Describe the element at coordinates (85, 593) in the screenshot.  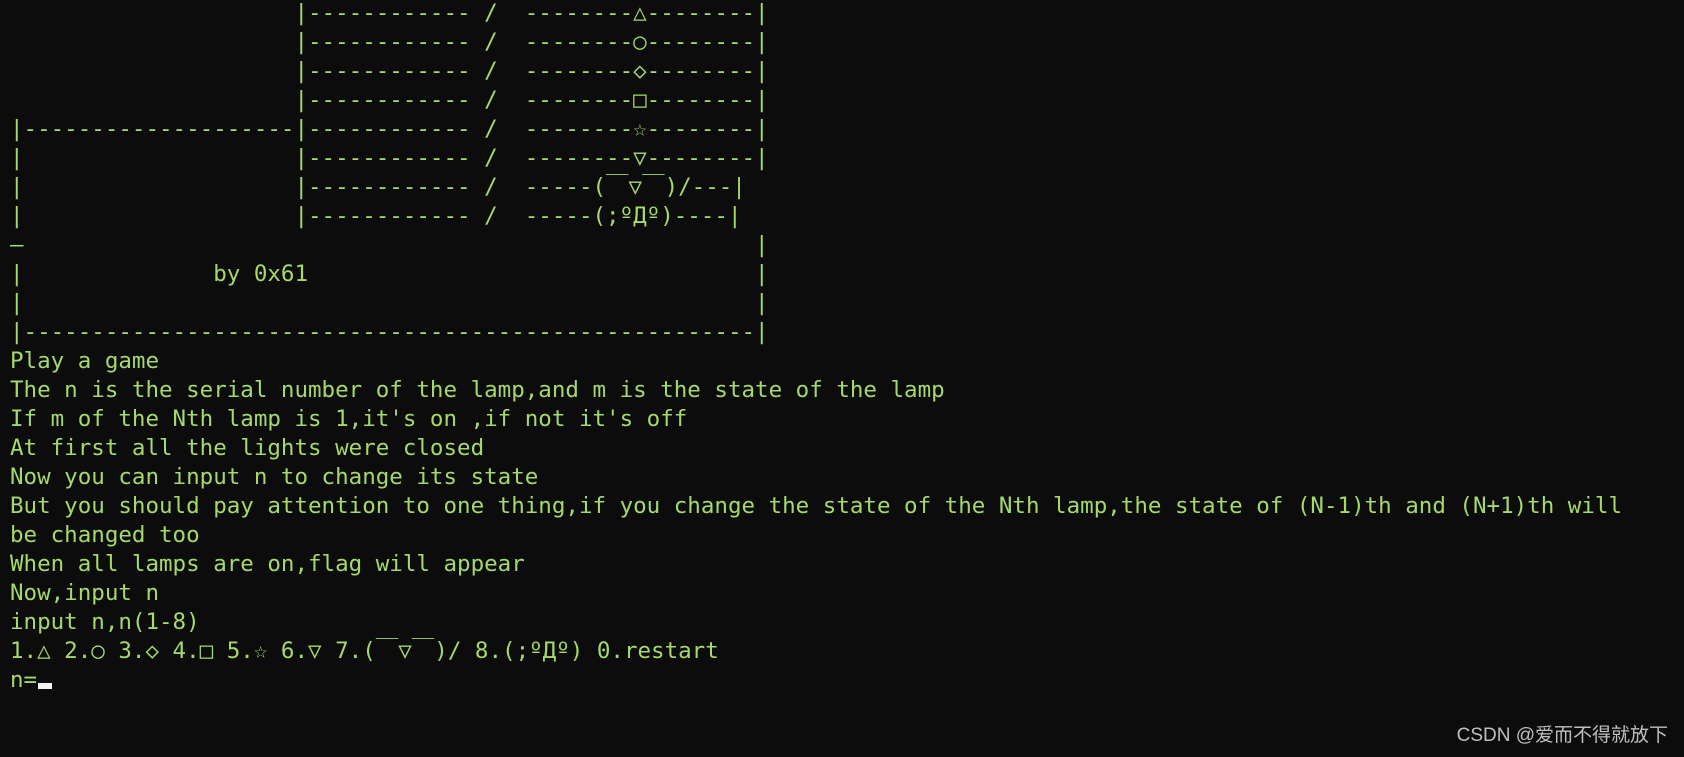
I see `terminal-line: Now,input n` at that location.